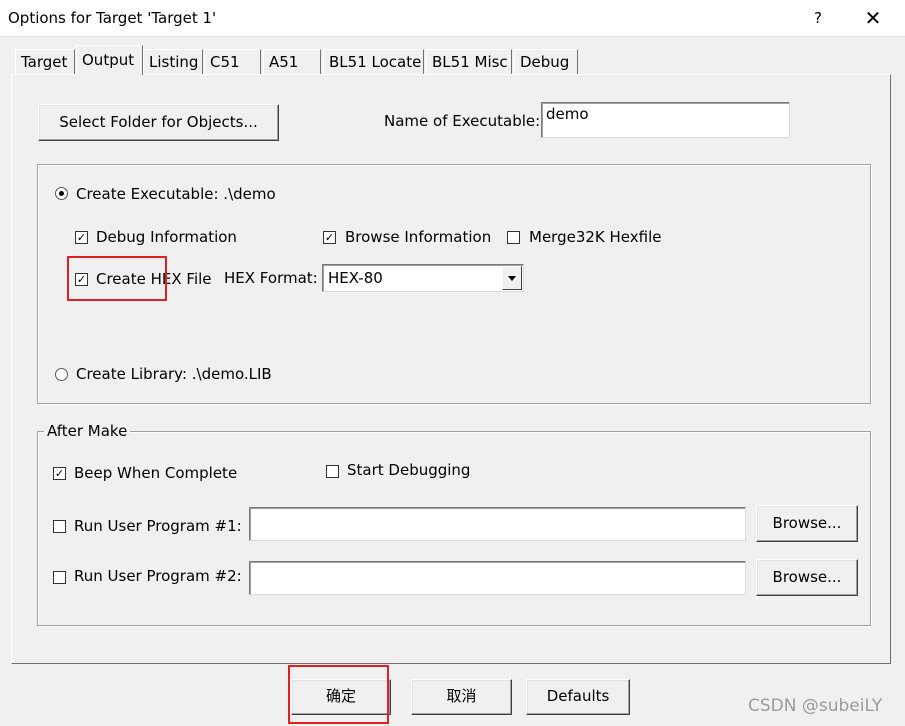 Image resolution: width=905 pixels, height=726 pixels. I want to click on merge32k-hexfile-label: Merge32K Hexfile, so click(595, 237).